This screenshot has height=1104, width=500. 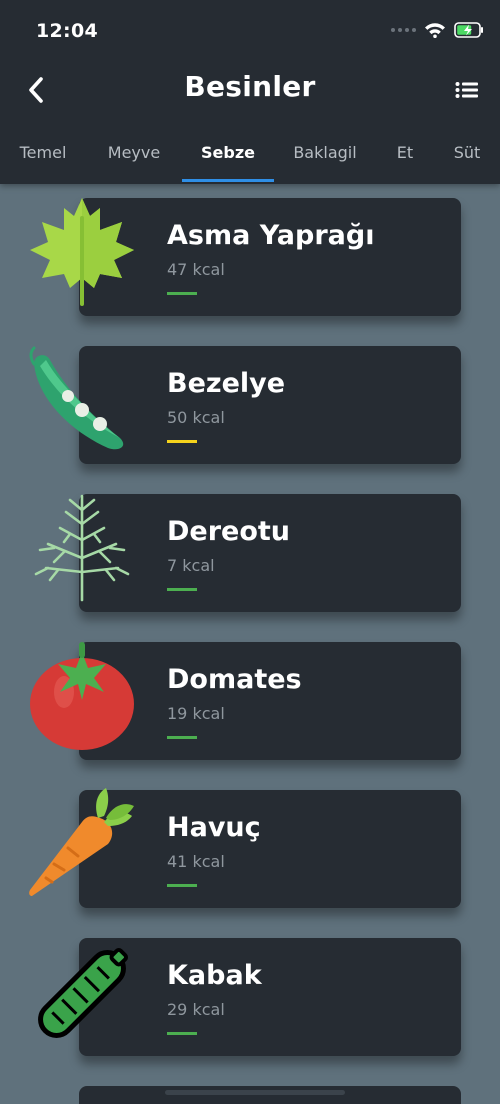 What do you see at coordinates (82, 548) in the screenshot?
I see `dill-icon` at bounding box center [82, 548].